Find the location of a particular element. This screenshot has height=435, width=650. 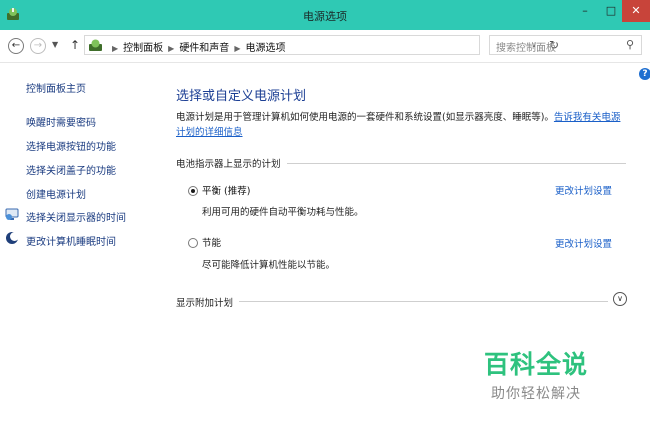

address-bar: ▶ 控制面板 ▶ 硬件和声音 ▶ 电源选项 ∨ ↻ is located at coordinates (321, 45).